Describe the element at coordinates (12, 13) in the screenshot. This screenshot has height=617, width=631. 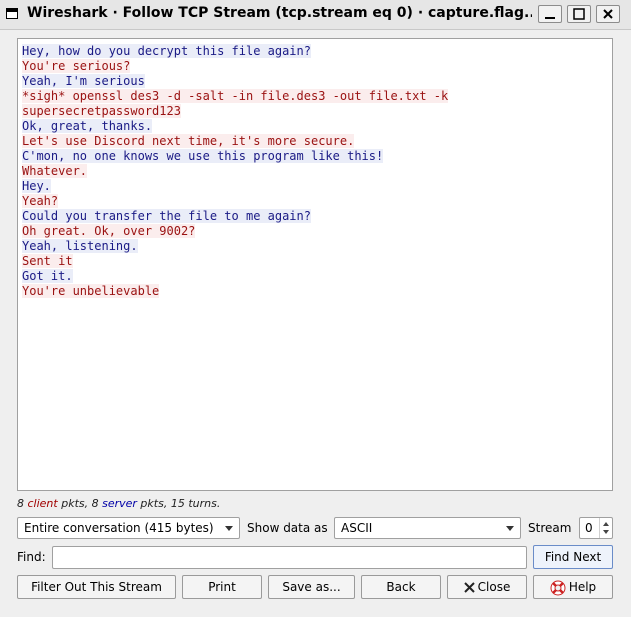
I see `window-icon` at that location.